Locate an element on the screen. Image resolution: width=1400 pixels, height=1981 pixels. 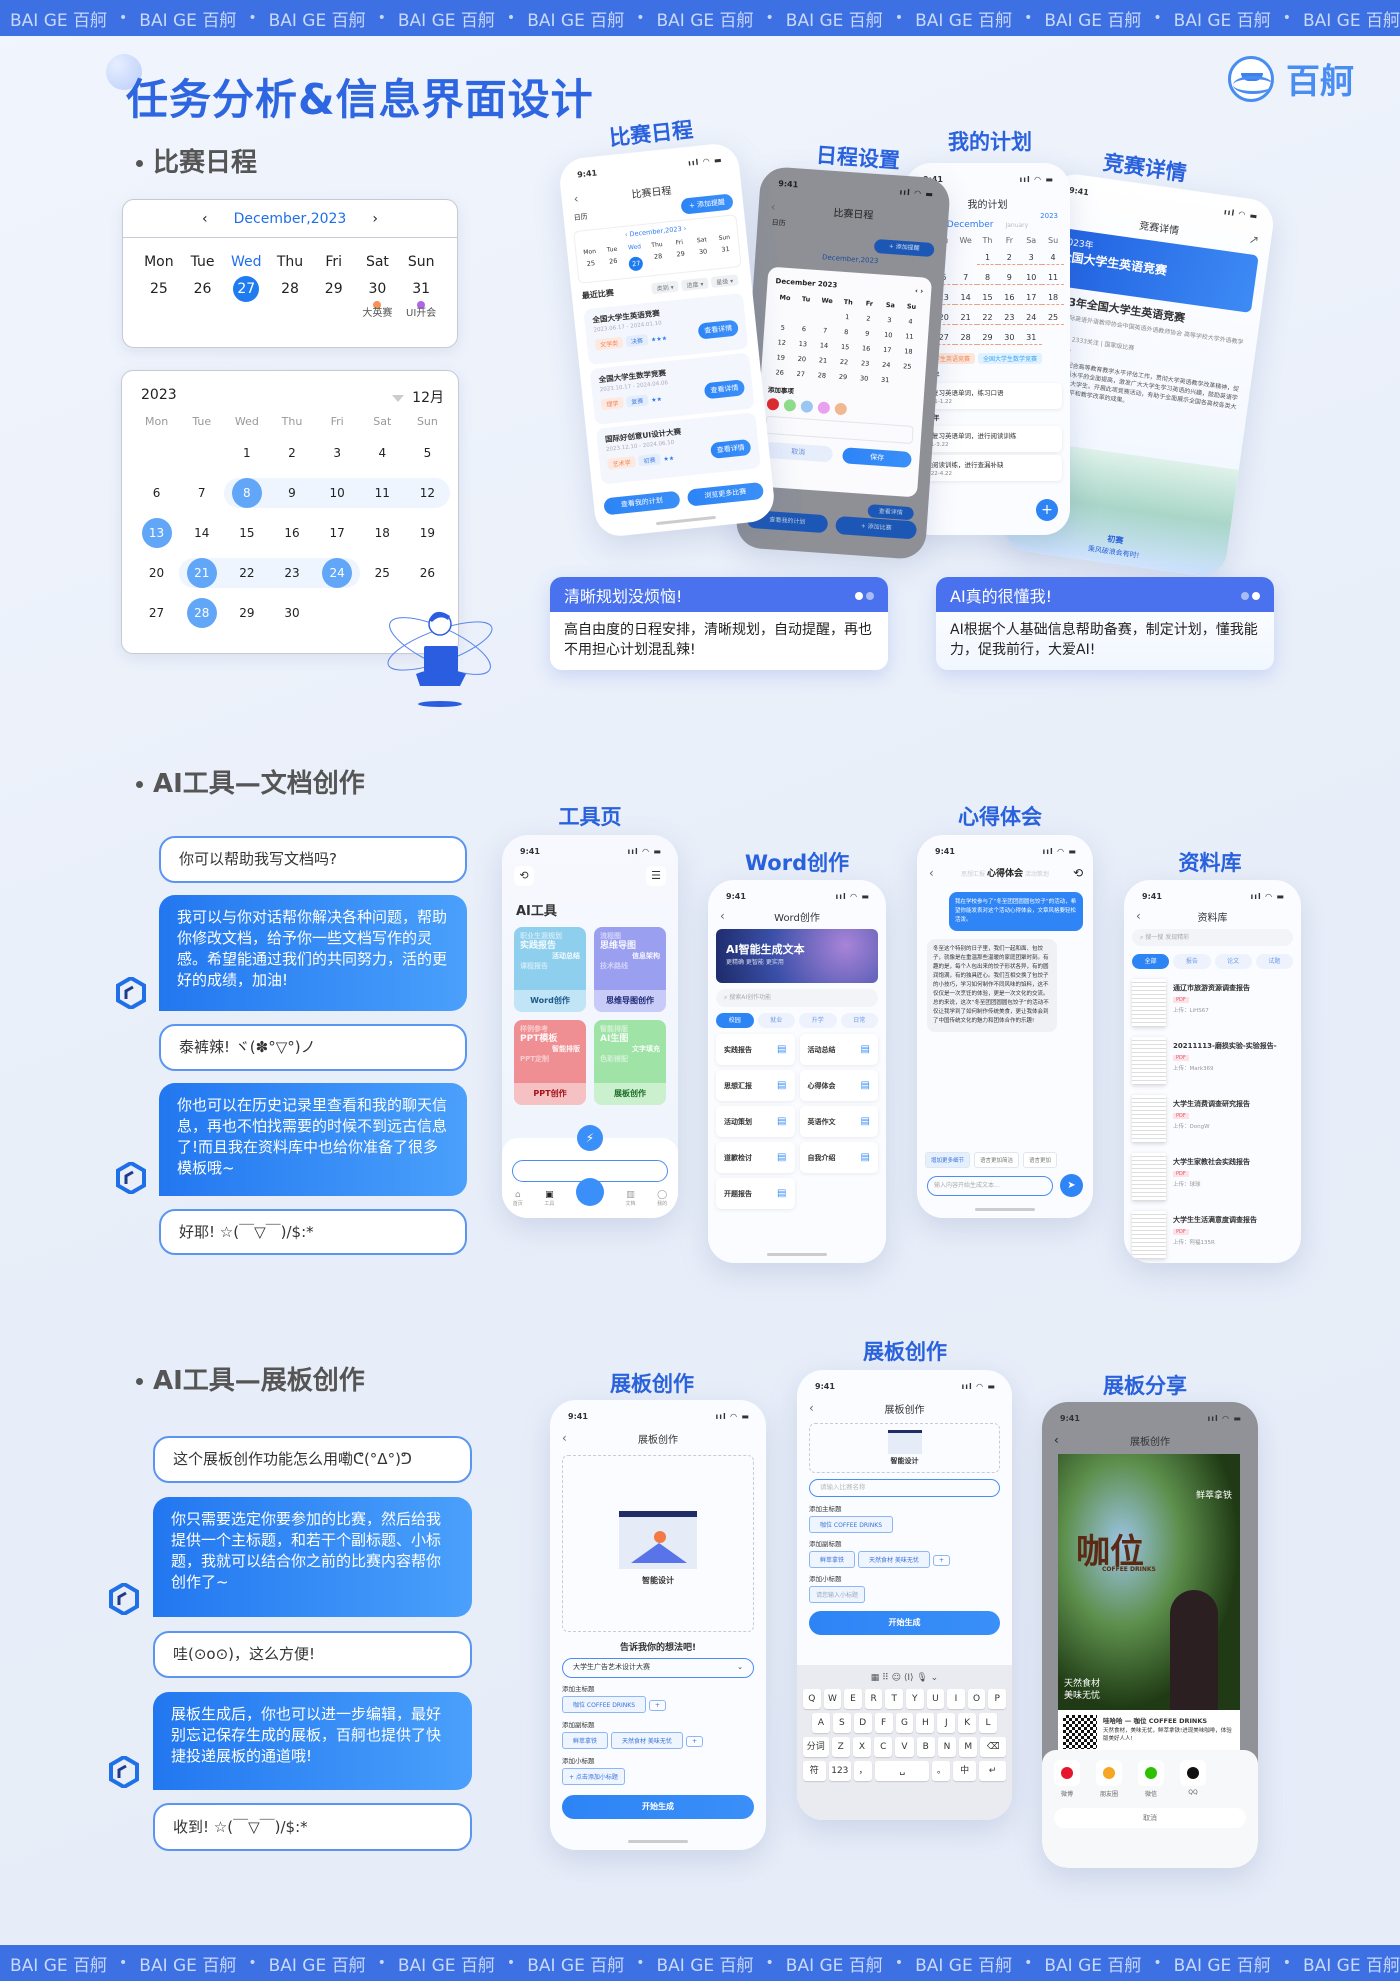
keyboard-key: 分词 is located at coordinates (816, 1747).